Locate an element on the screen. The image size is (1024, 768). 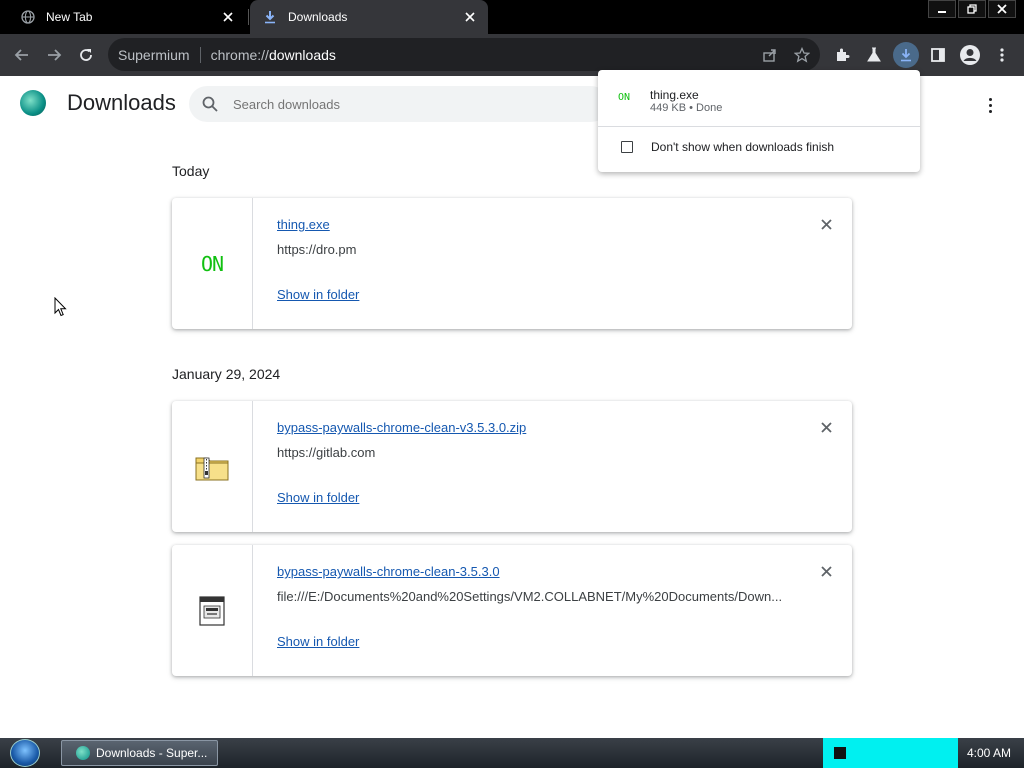
close-window-icon is located at coordinates (1002, 9).